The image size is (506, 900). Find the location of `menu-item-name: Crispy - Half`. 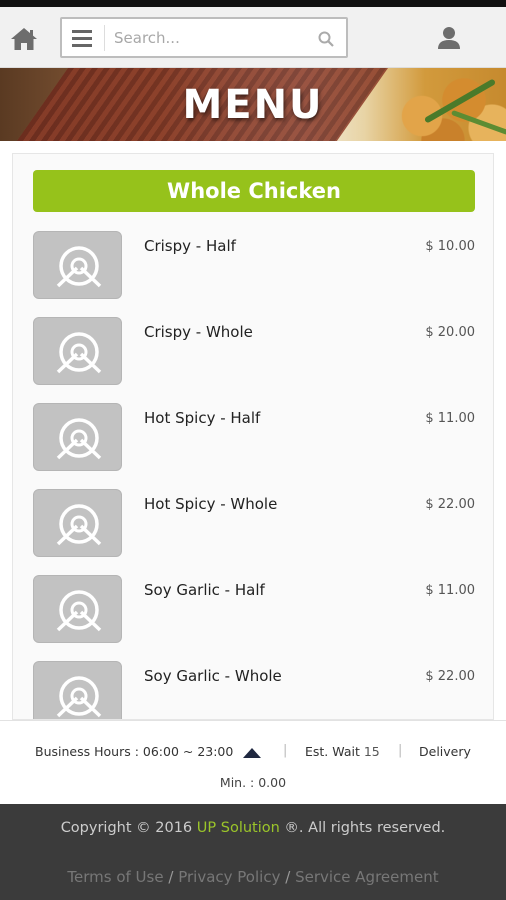

menu-item-name: Crispy - Half is located at coordinates (190, 246).